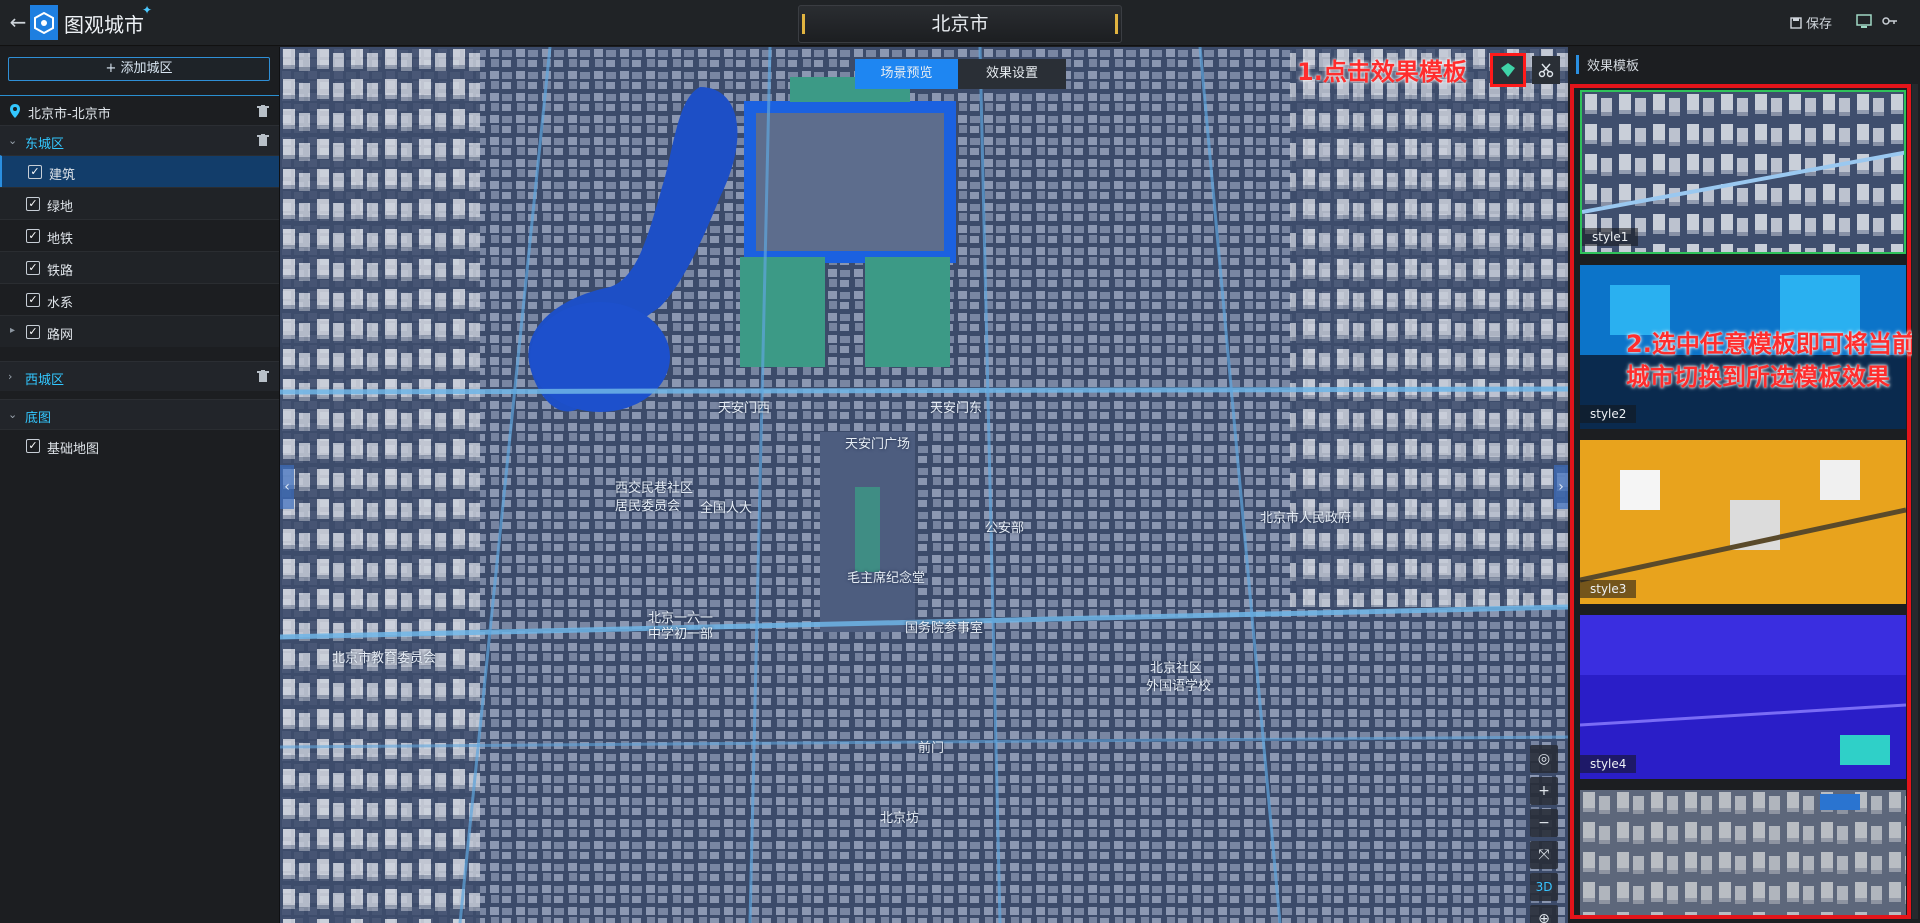 Image resolution: width=1920 pixels, height=923 pixels. Describe the element at coordinates (139, 171) in the screenshot. I see `layer-item-buildings: ✓ 建筑` at that location.